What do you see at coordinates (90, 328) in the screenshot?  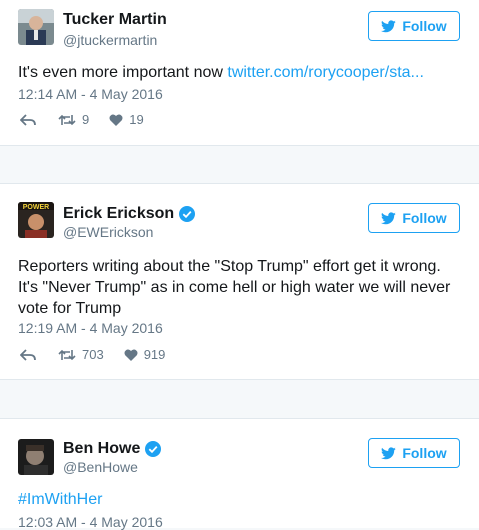 I see `timestamp: 12:19 AM - 4 May 2016` at bounding box center [90, 328].